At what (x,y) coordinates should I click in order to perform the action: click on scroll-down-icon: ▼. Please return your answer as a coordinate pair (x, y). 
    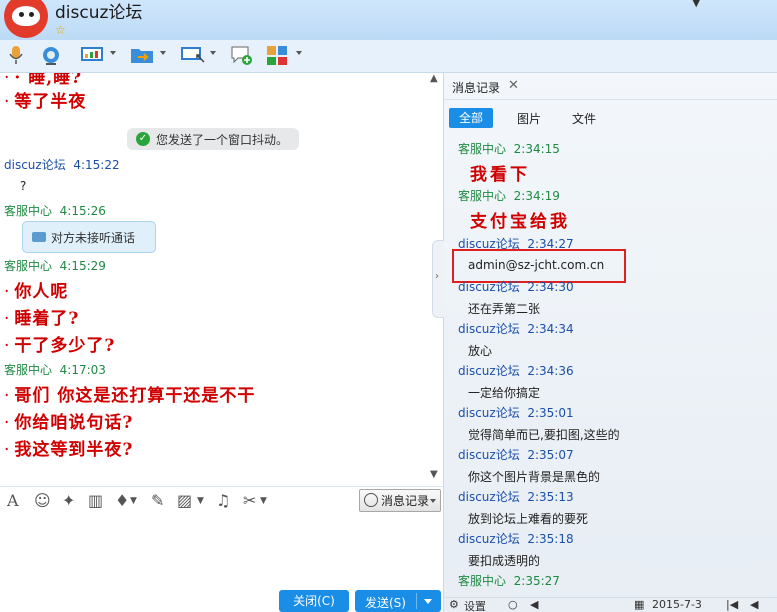
    Looking at the image, I should click on (434, 474).